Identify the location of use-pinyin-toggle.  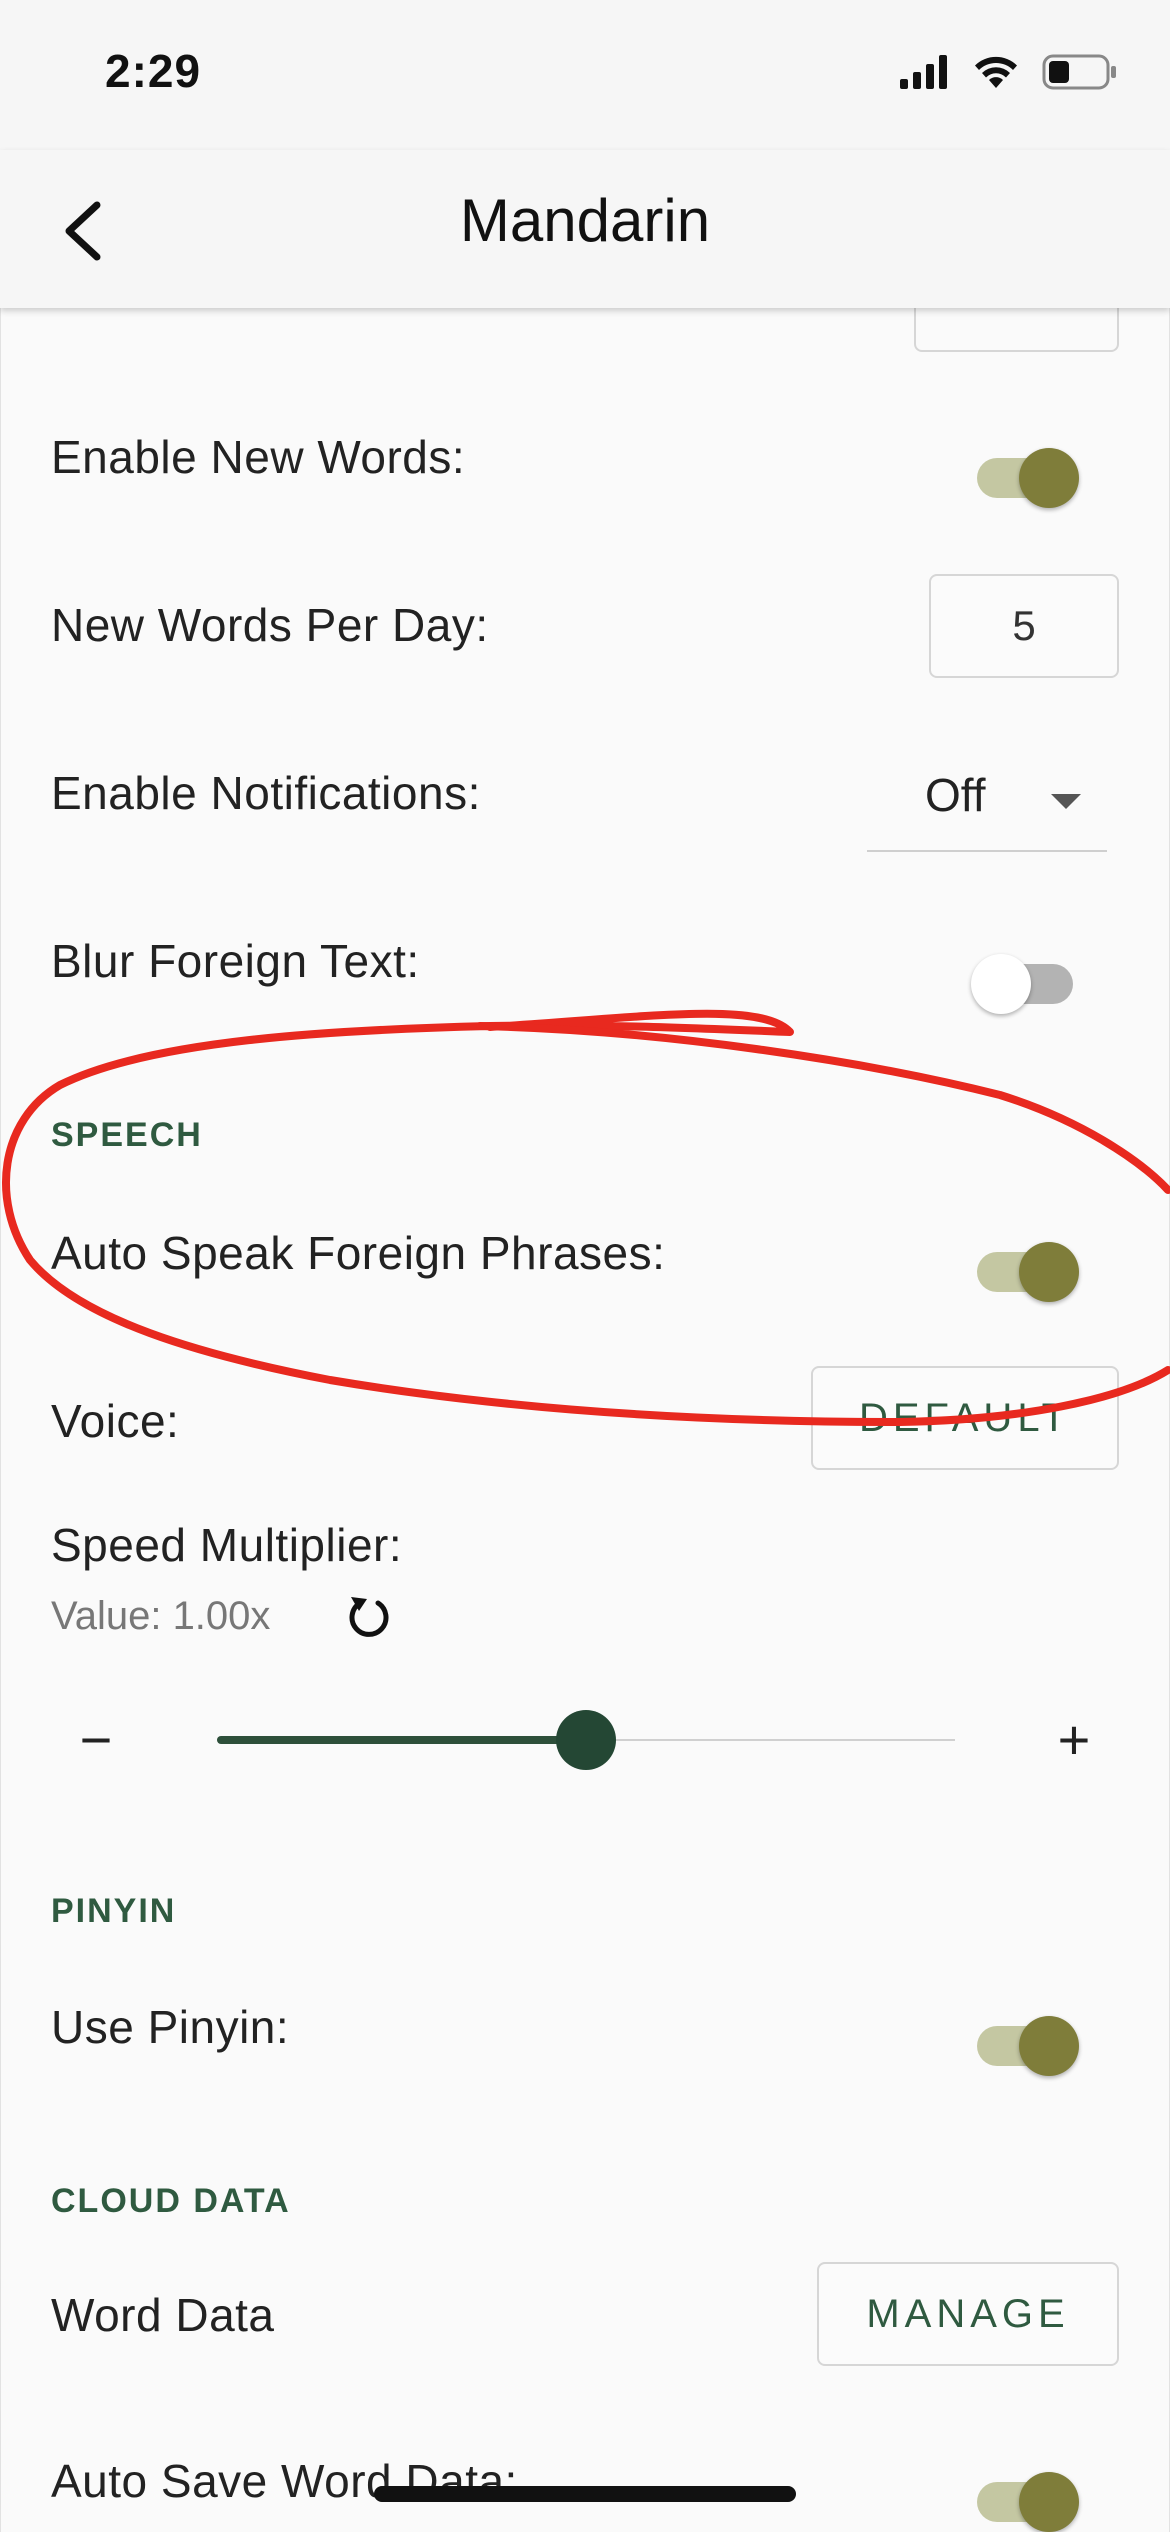
(1028, 2046).